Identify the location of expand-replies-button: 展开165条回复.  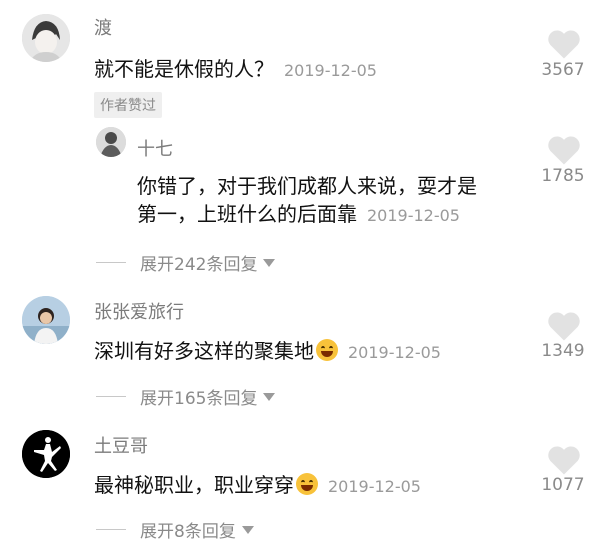
(186, 396).